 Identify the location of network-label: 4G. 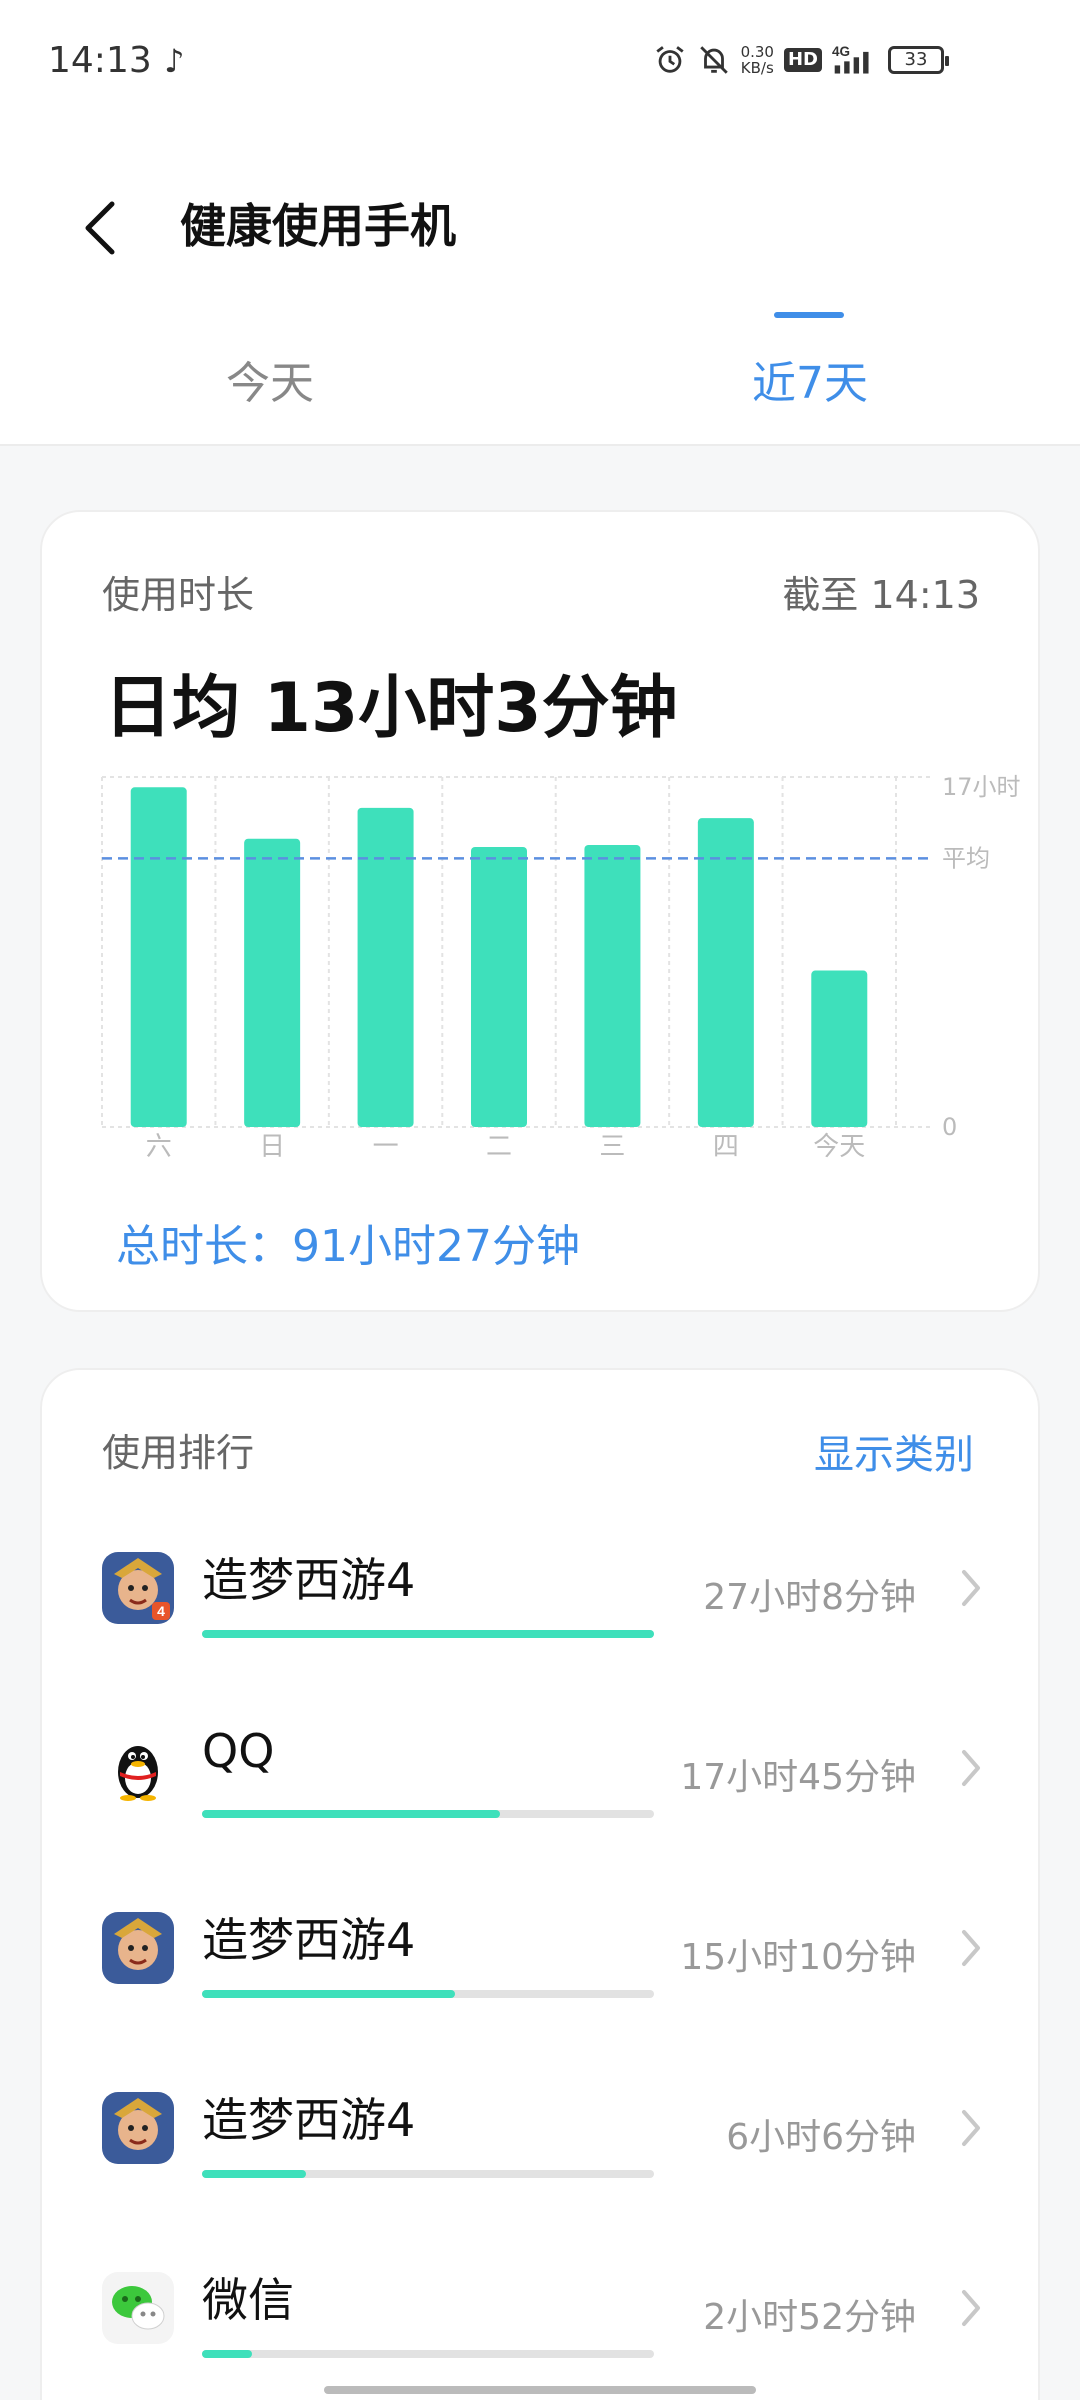
(841, 51).